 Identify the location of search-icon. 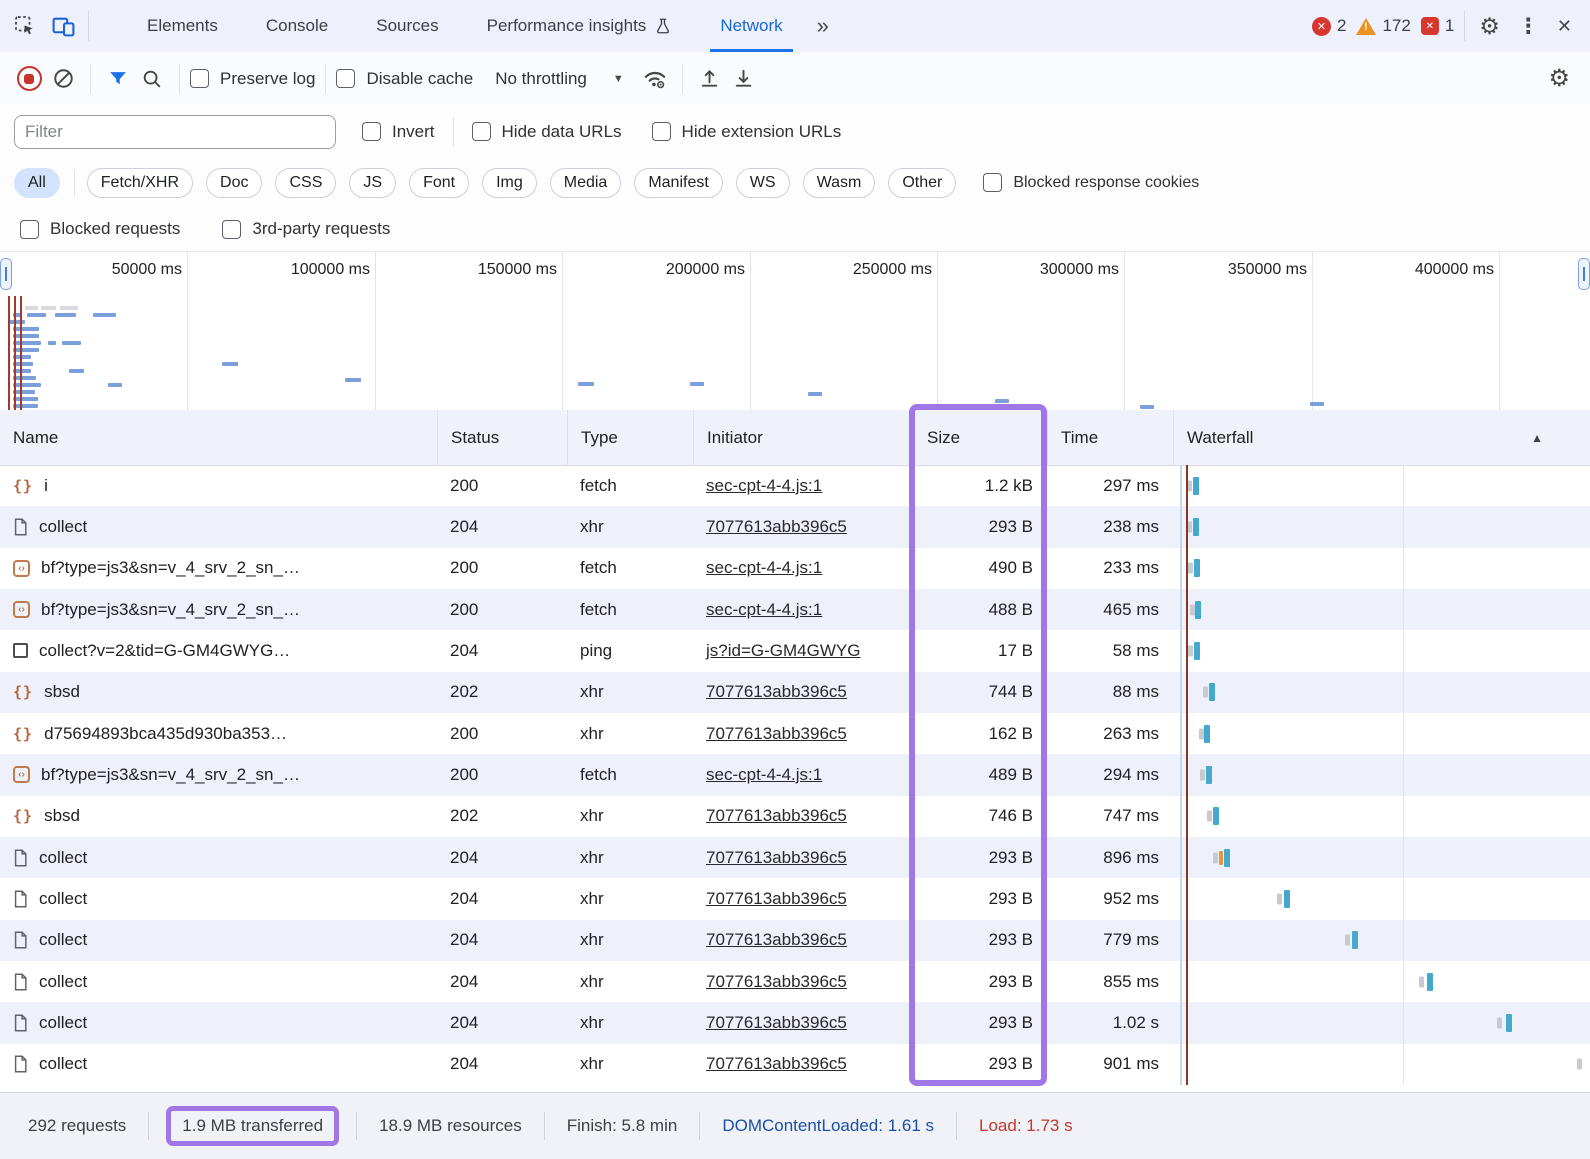
(152, 79).